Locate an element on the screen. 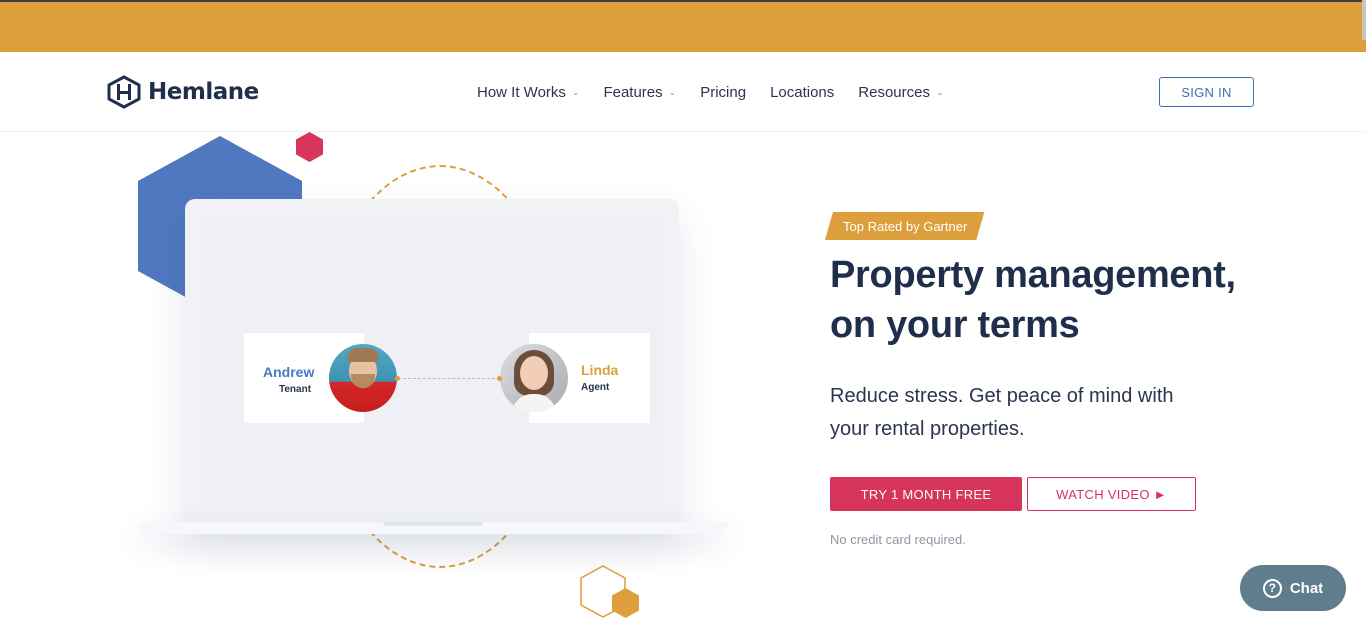  chat-label: Chat is located at coordinates (1306, 588).